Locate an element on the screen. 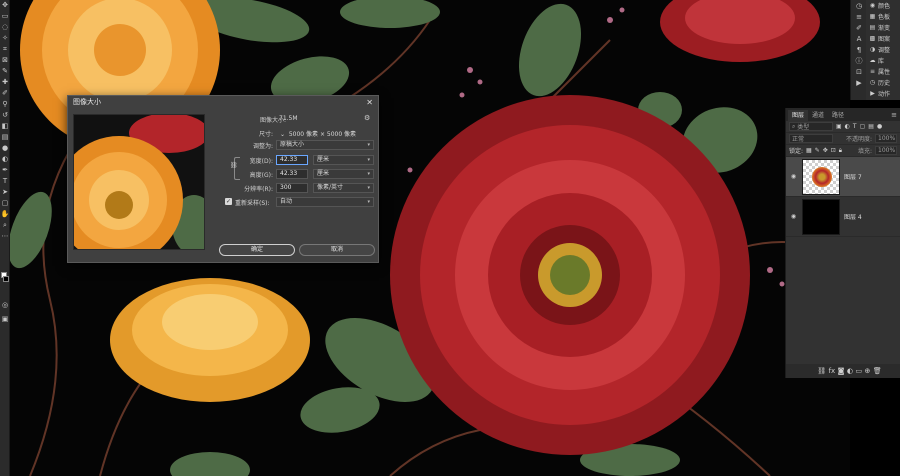 The width and height of the screenshot is (900, 476). width-unit-select: 厘米 ▾ is located at coordinates (343, 160).